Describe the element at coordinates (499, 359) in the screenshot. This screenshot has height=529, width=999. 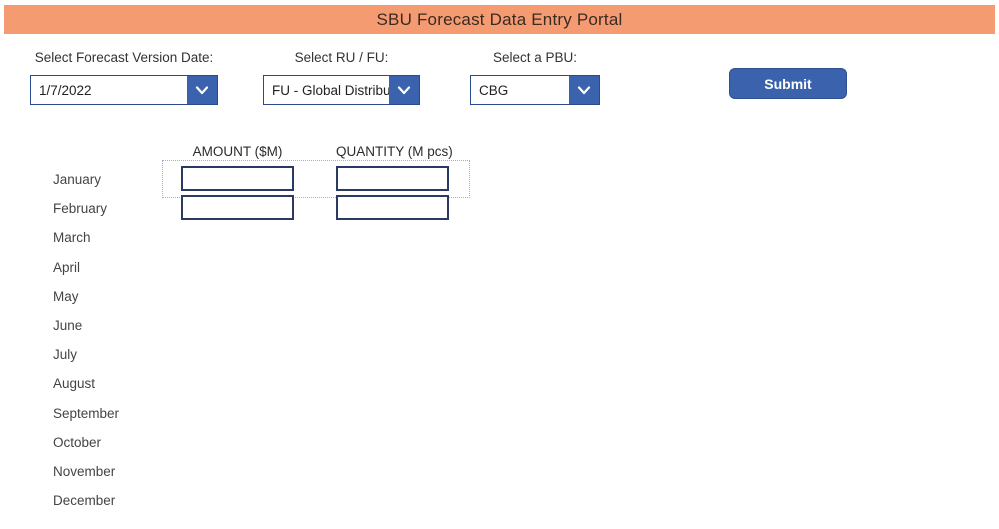
I see `grid-row: July` at that location.